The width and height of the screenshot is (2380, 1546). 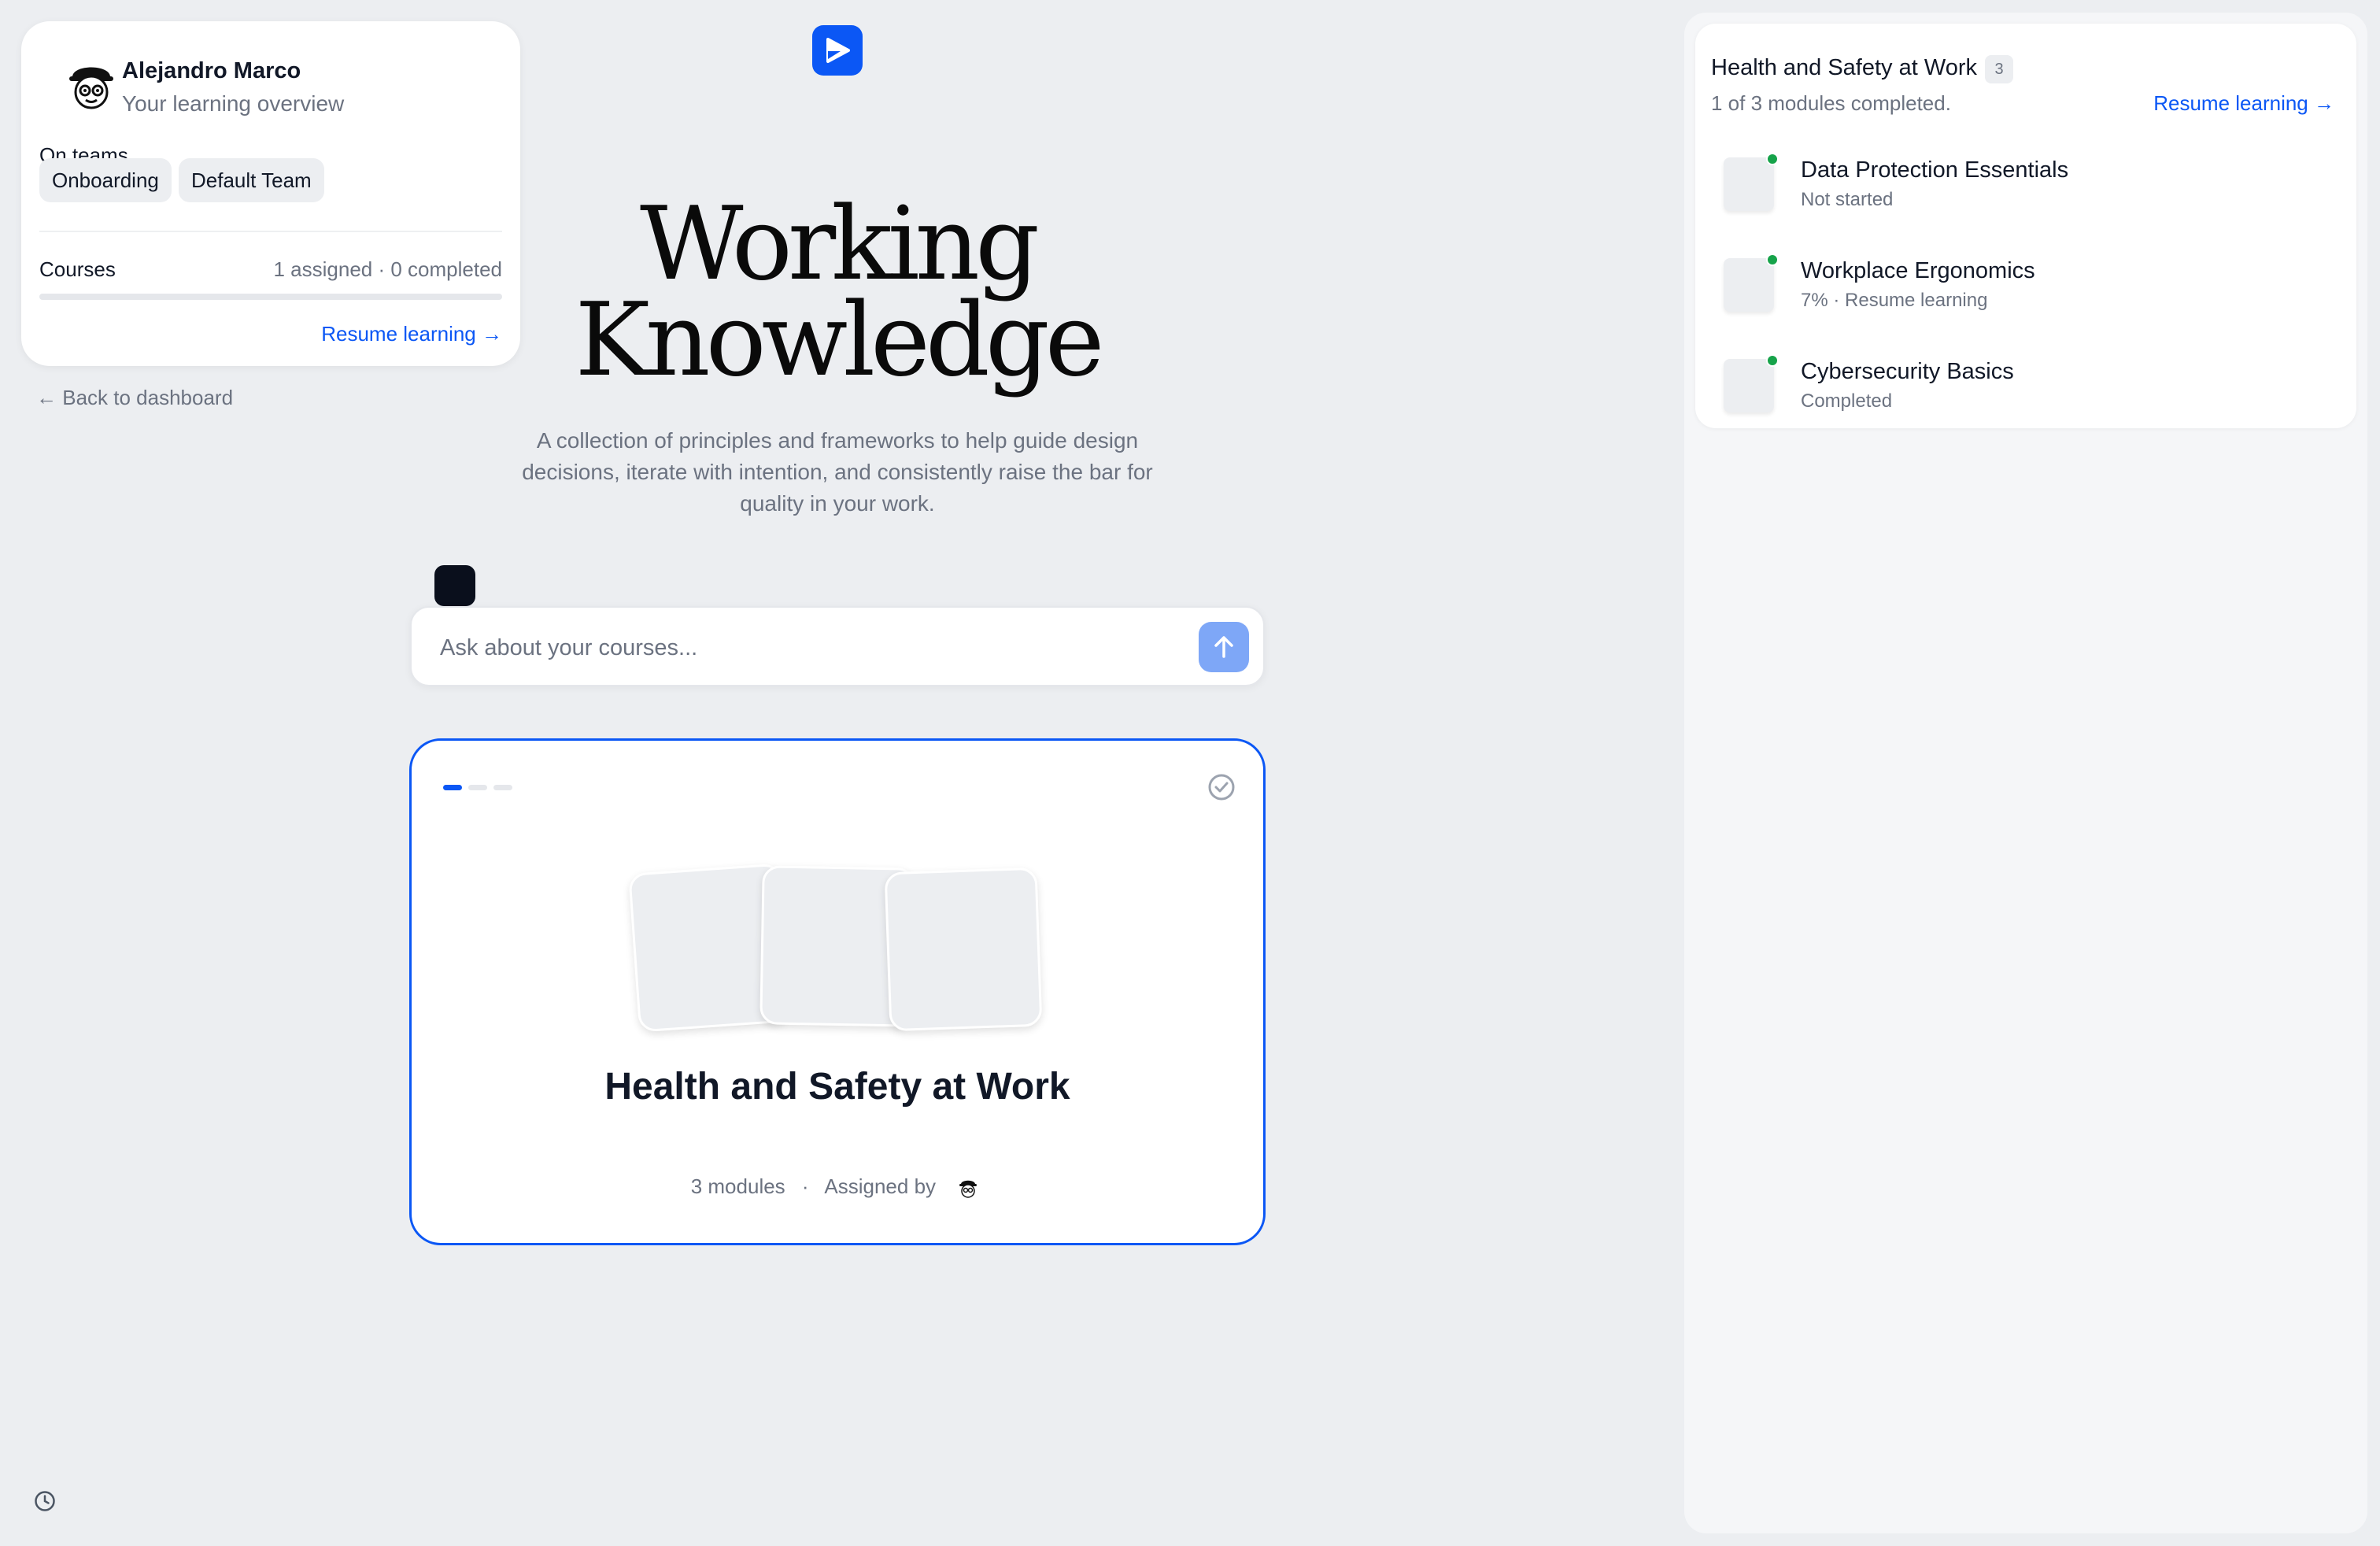 What do you see at coordinates (270, 297) in the screenshot?
I see `courses-progress-bar` at bounding box center [270, 297].